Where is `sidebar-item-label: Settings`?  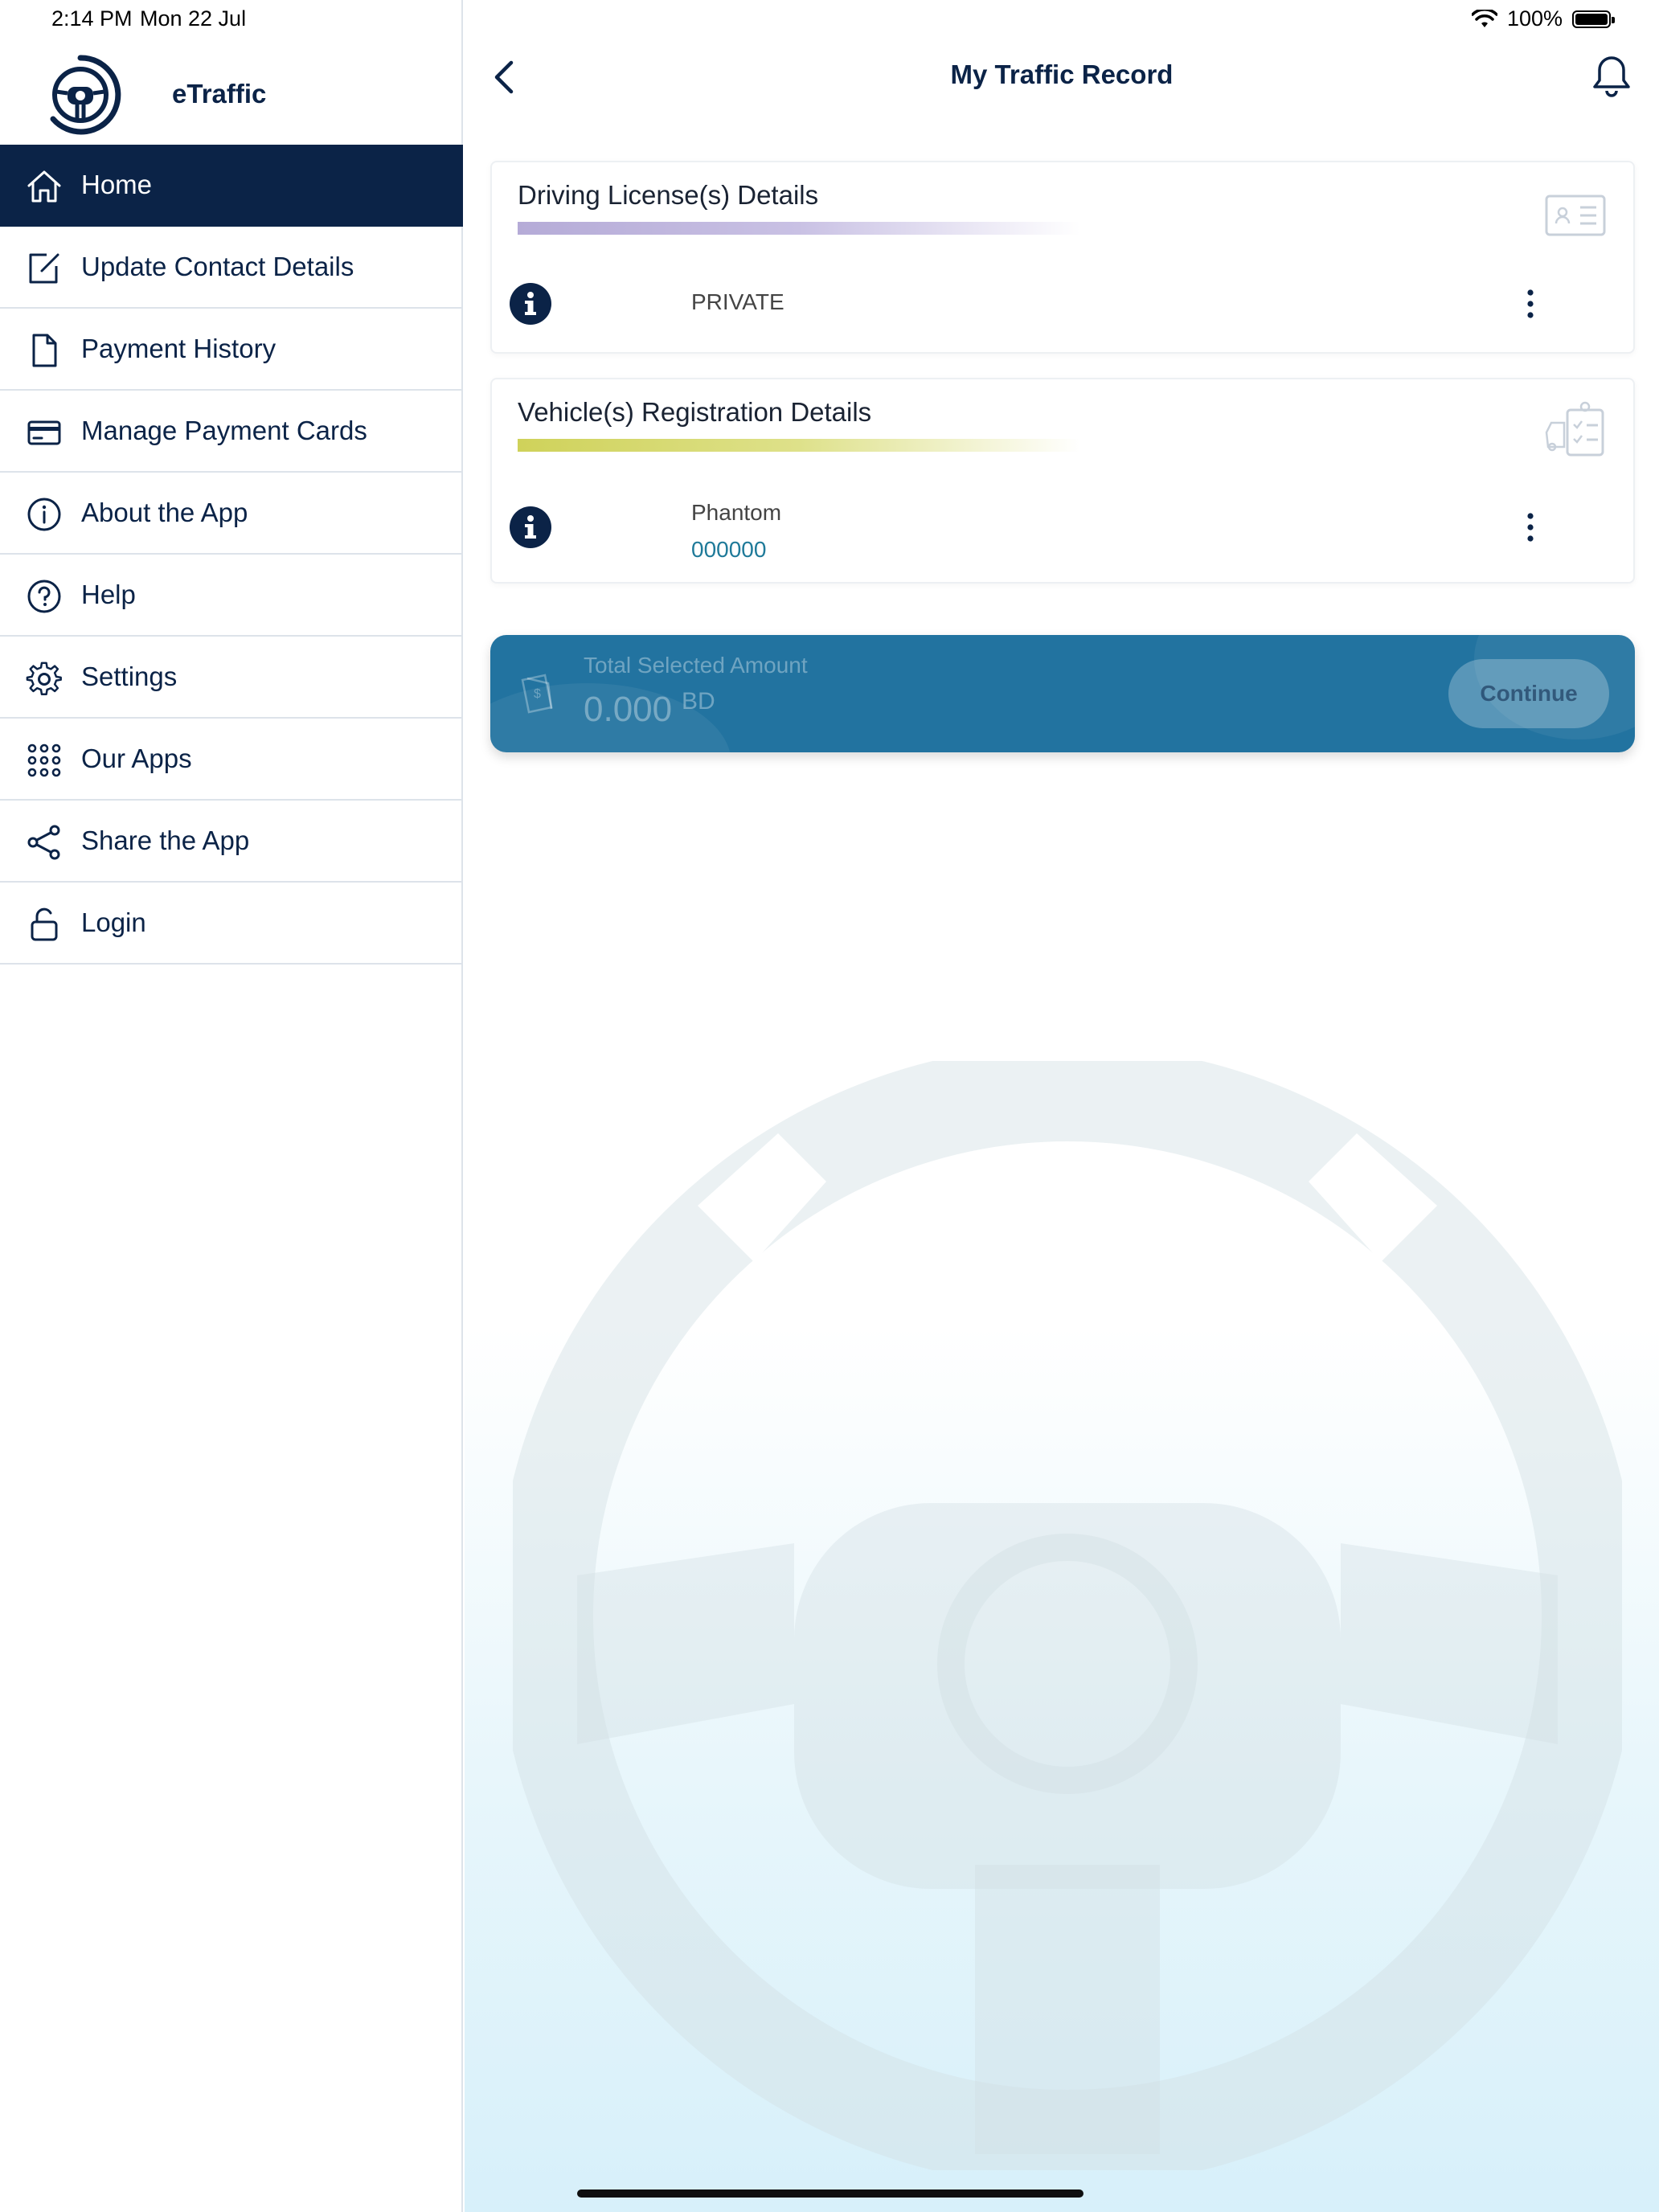
sidebar-item-label: Settings is located at coordinates (129, 676).